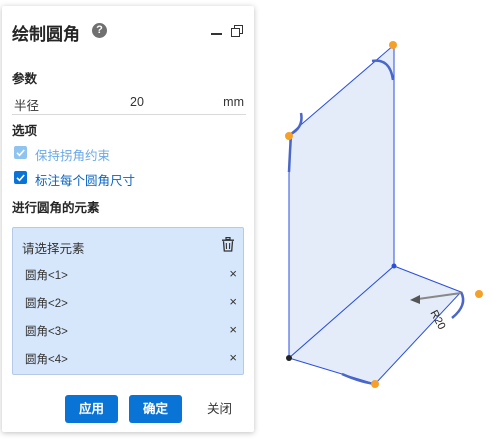  I want to click on list-item: 圆角<3> ×, so click(131, 330).